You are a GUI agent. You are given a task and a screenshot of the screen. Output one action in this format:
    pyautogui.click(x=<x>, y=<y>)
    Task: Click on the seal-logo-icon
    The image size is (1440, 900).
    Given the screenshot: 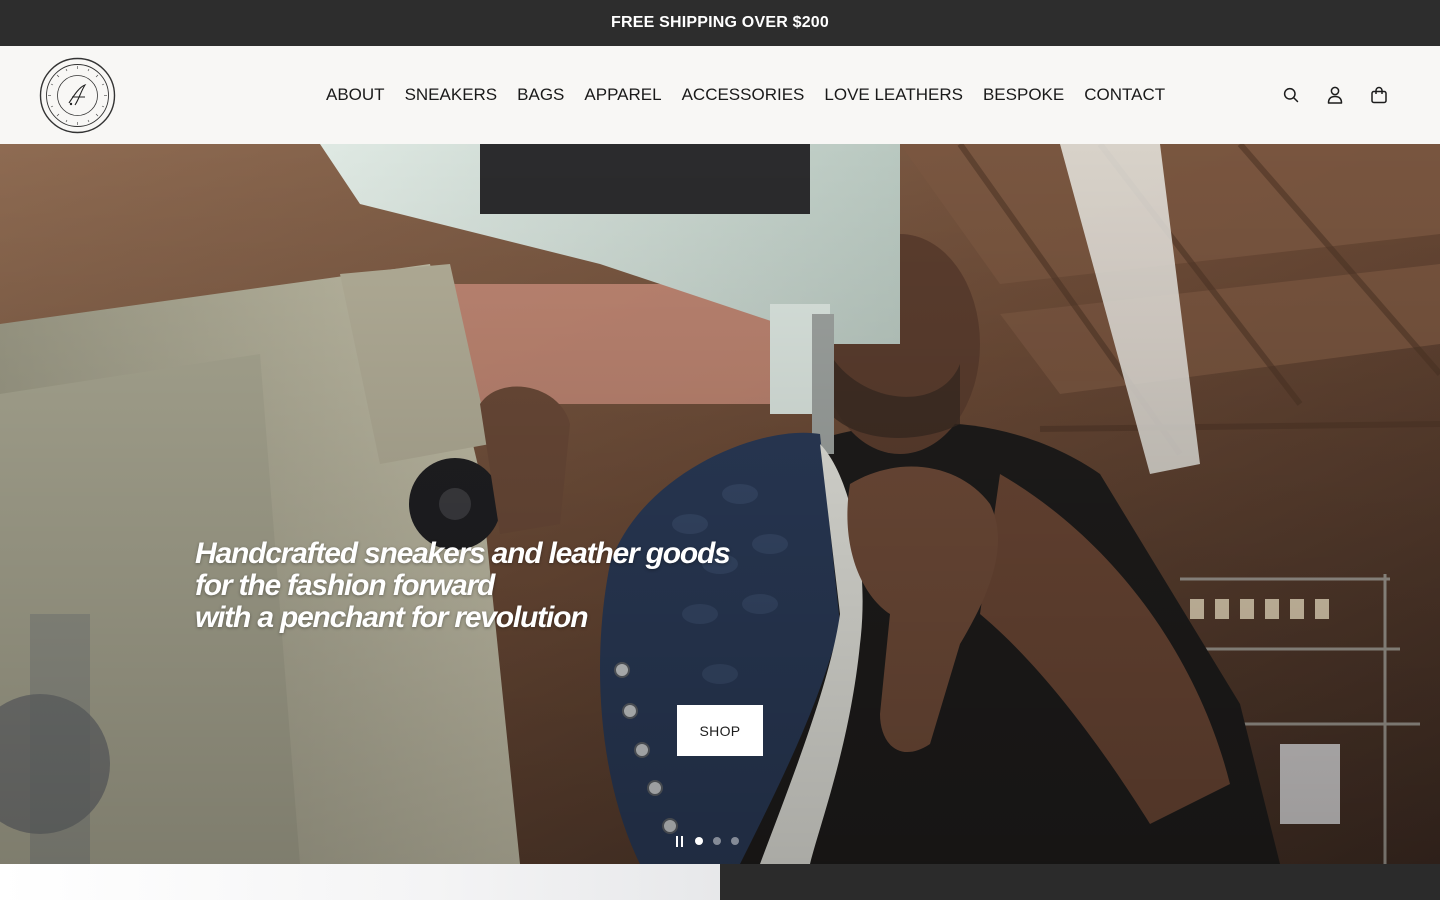 What is the action you would take?
    pyautogui.click(x=77, y=95)
    